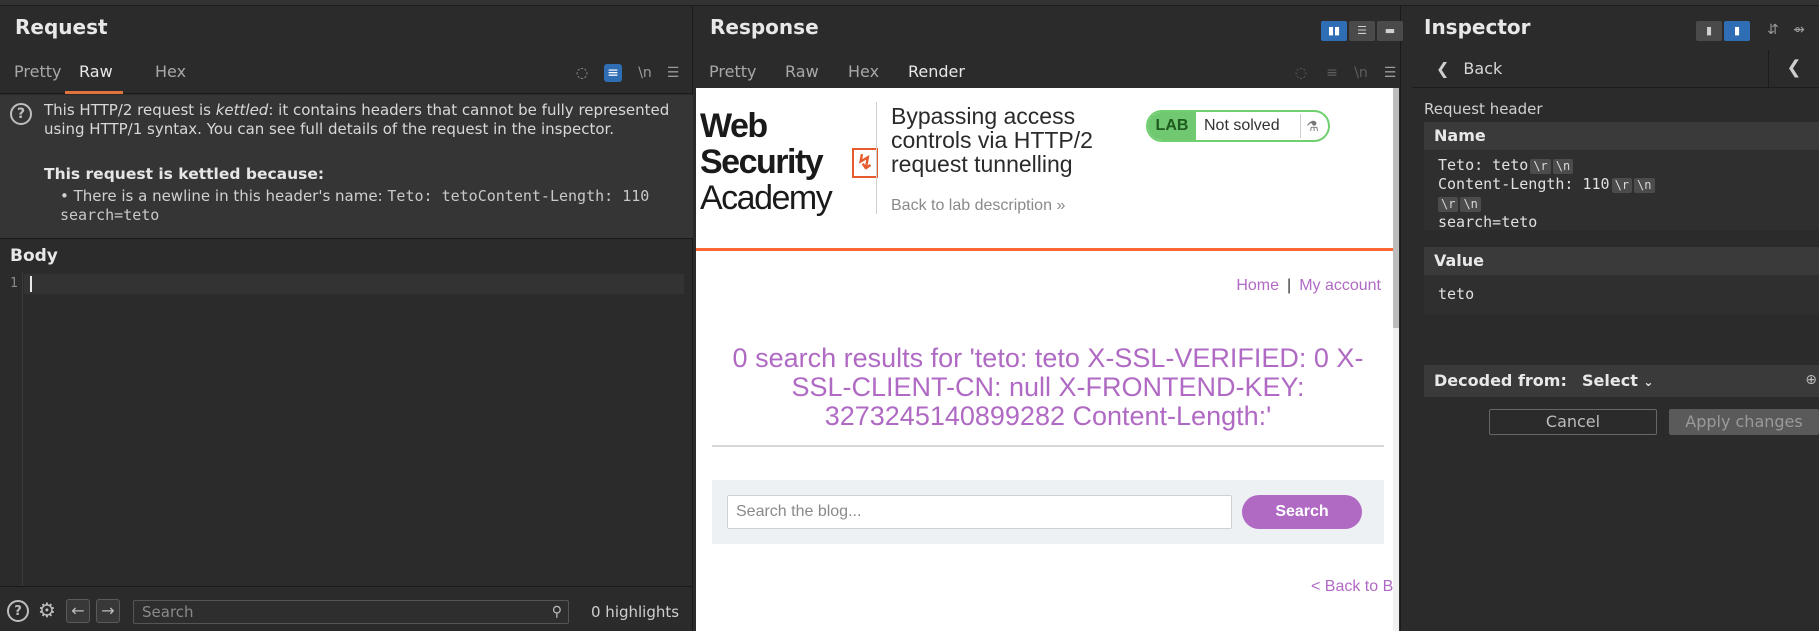  What do you see at coordinates (978, 206) in the screenshot?
I see `back-to-lab-link: Back to lab description »` at bounding box center [978, 206].